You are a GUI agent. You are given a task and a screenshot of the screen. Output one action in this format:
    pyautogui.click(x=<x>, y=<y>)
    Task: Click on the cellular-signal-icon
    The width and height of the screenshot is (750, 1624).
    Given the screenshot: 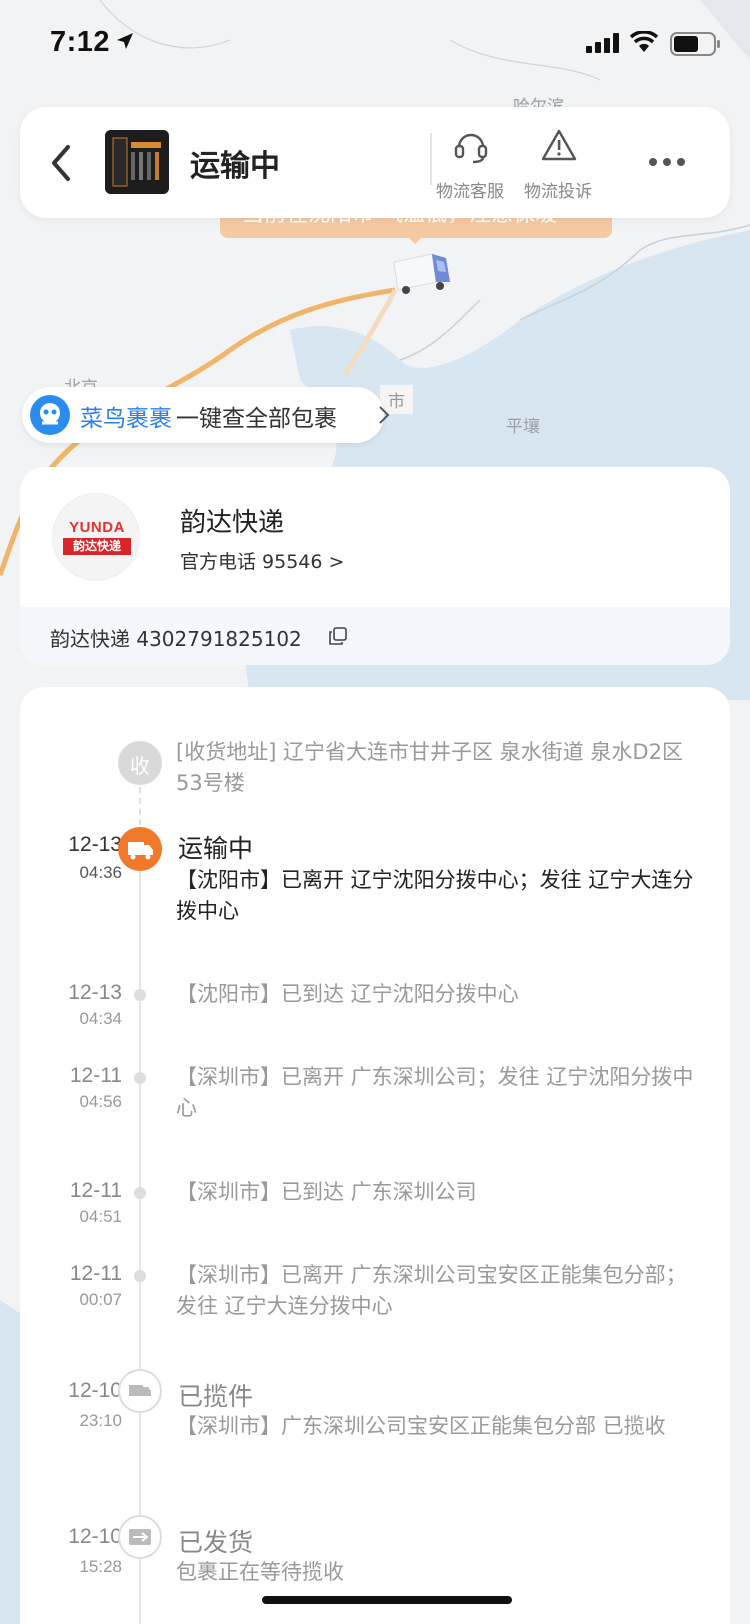 What is the action you would take?
    pyautogui.click(x=602, y=43)
    